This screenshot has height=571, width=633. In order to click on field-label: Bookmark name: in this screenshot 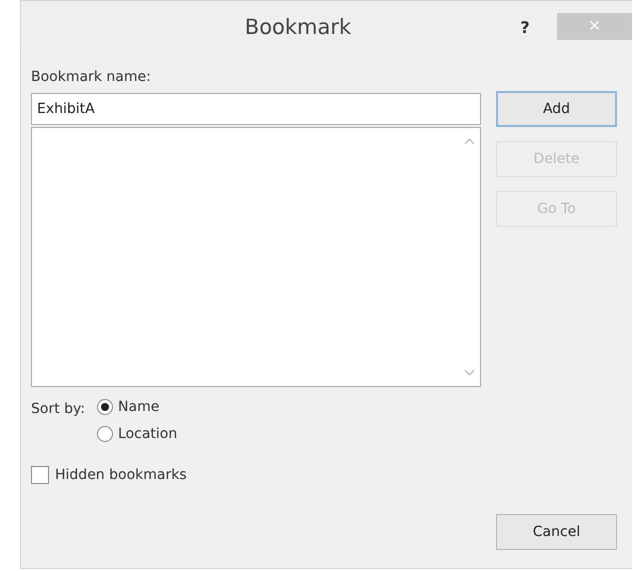, I will do `click(91, 77)`.